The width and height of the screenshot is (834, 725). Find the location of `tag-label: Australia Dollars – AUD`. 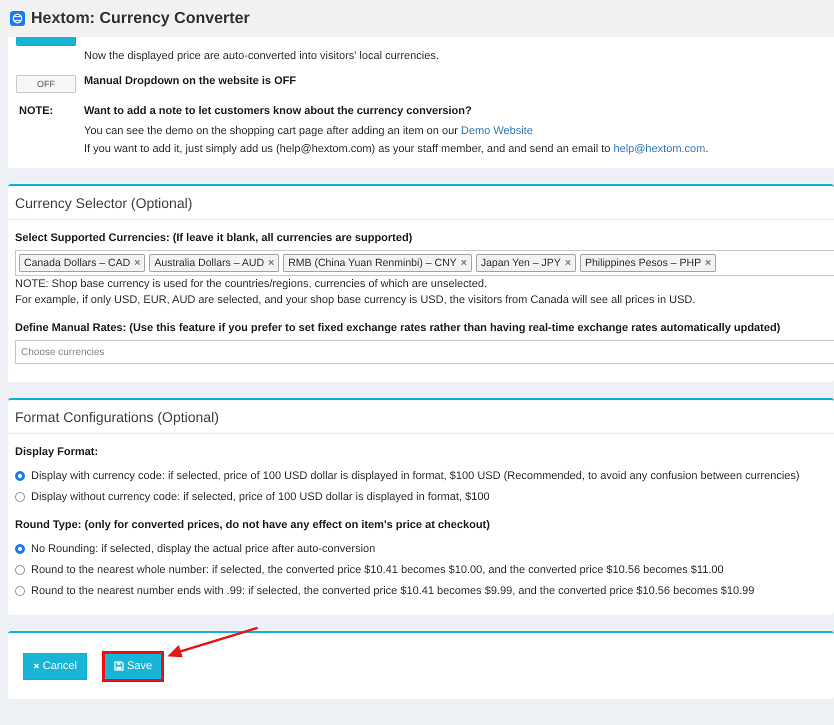

tag-label: Australia Dollars – AUD is located at coordinates (209, 263).